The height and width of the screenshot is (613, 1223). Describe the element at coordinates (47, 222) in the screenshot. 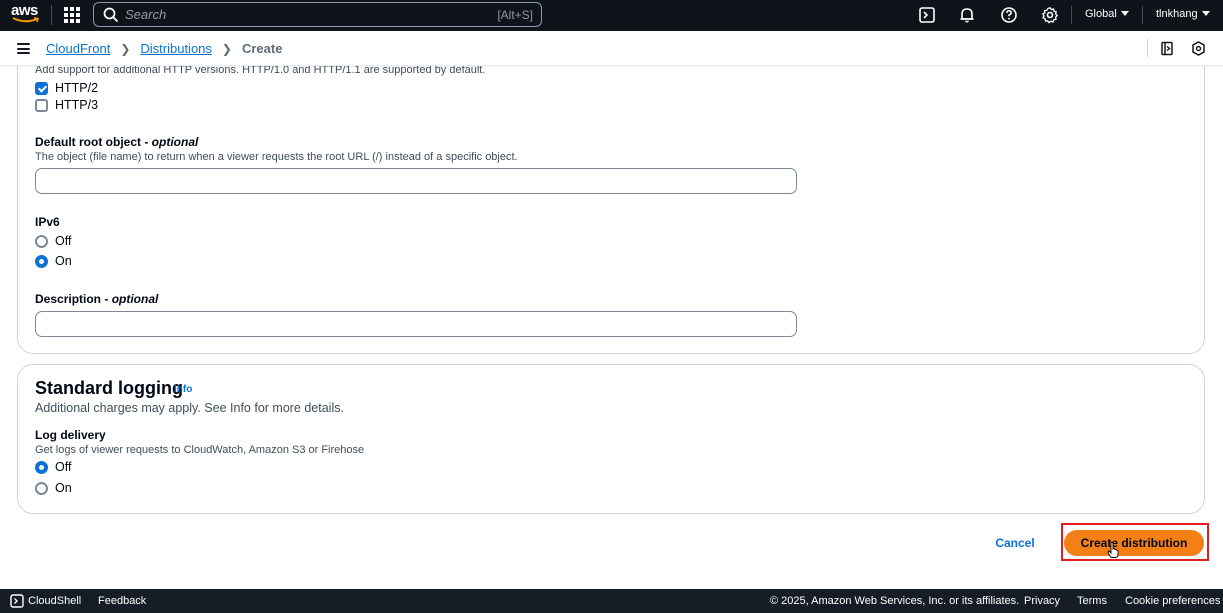

I see `ipv6-label: IPv6` at that location.